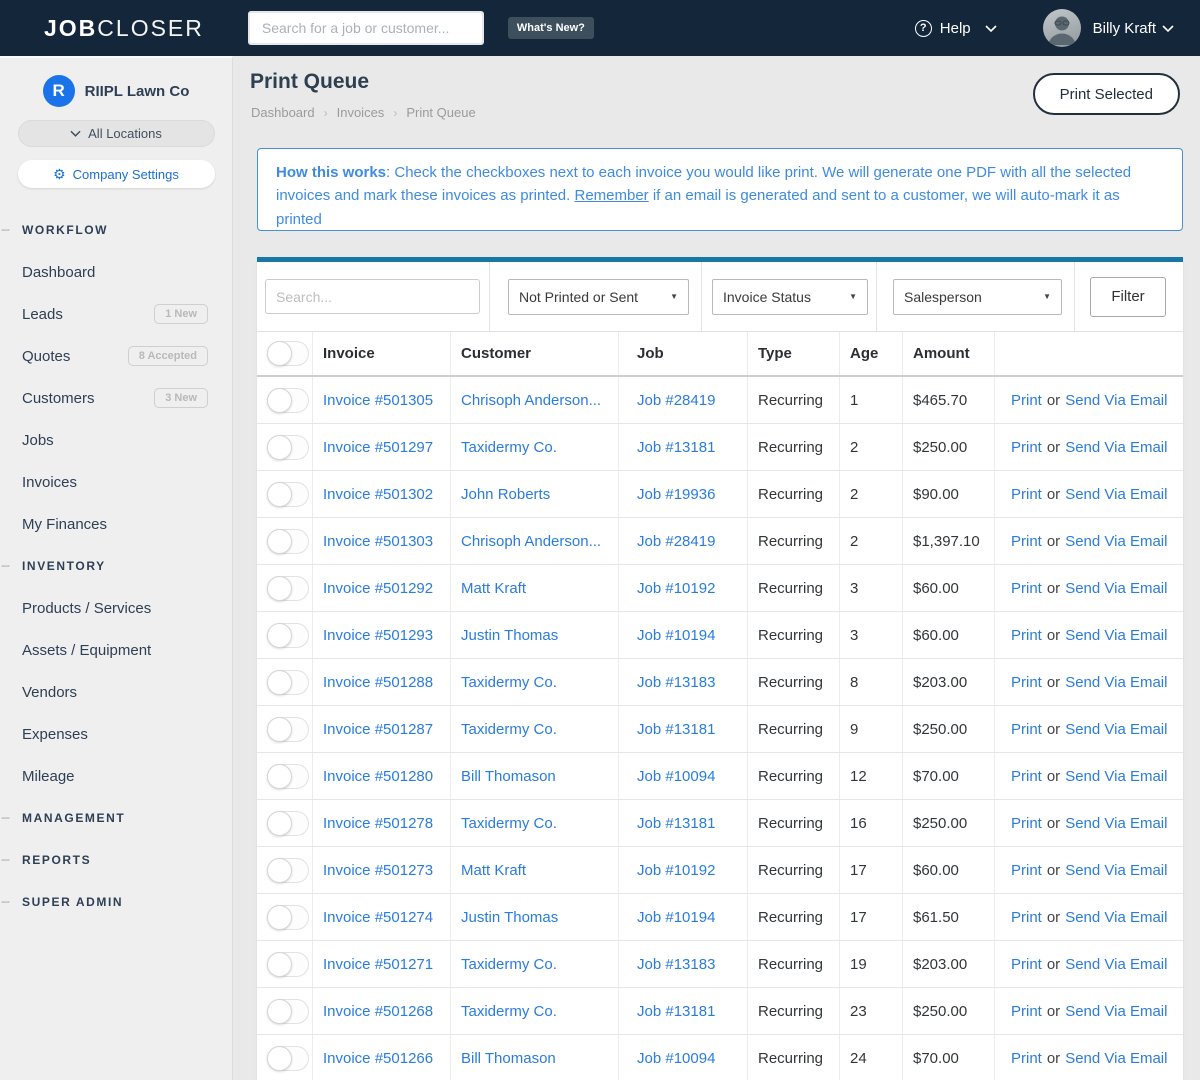 This screenshot has height=1080, width=1200. What do you see at coordinates (116, 692) in the screenshot?
I see `sidebar-item: Vendors` at bounding box center [116, 692].